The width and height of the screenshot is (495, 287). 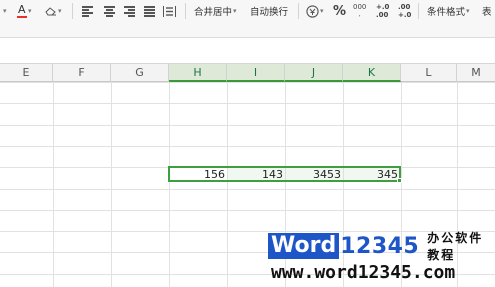 I want to click on wrap-text-label: 自动换行, so click(x=269, y=12).